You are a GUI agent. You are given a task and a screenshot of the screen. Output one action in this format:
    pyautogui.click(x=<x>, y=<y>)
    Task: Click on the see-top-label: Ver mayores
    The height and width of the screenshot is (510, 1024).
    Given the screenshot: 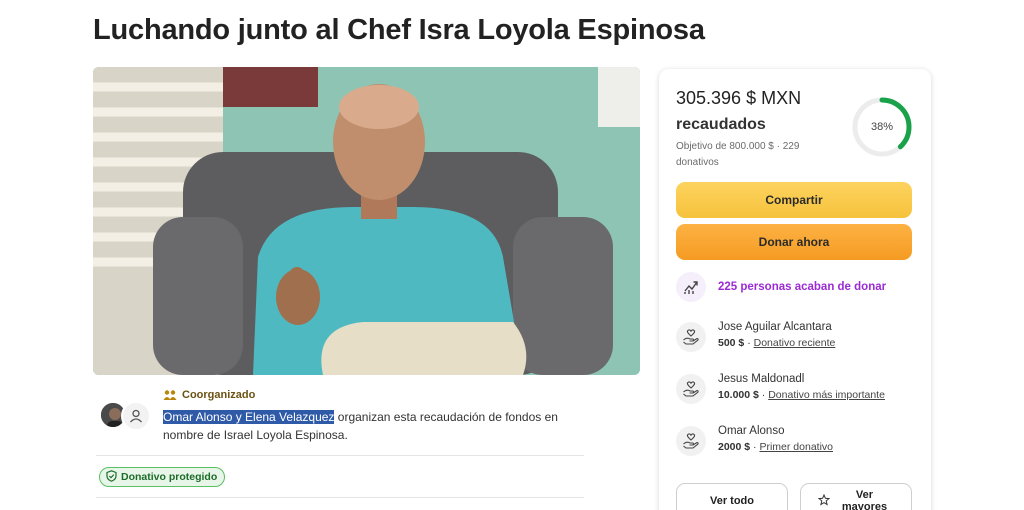 What is the action you would take?
    pyautogui.click(x=864, y=499)
    